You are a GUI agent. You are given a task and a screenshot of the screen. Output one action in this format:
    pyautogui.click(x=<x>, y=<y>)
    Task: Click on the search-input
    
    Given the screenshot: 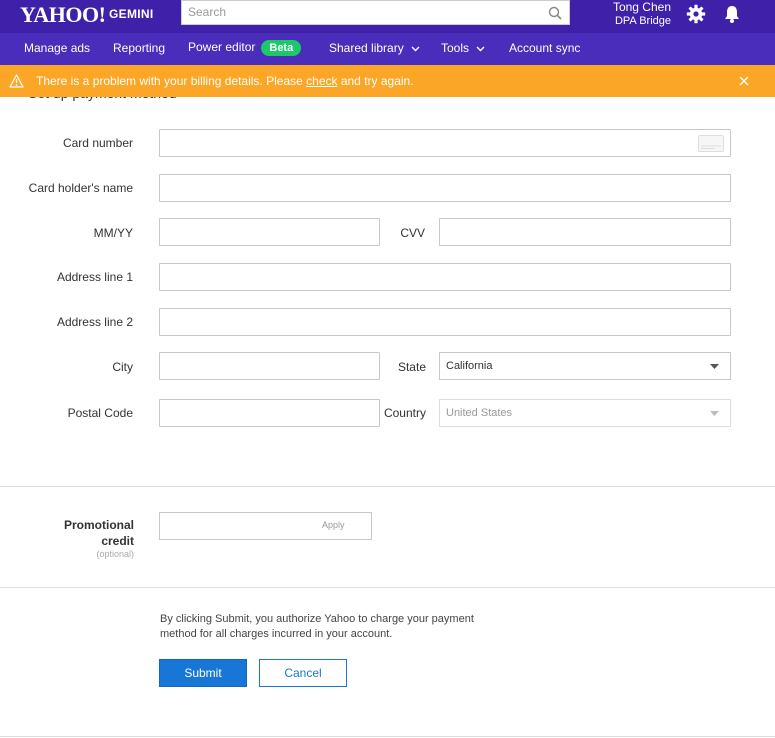 What is the action you would take?
    pyautogui.click(x=358, y=12)
    